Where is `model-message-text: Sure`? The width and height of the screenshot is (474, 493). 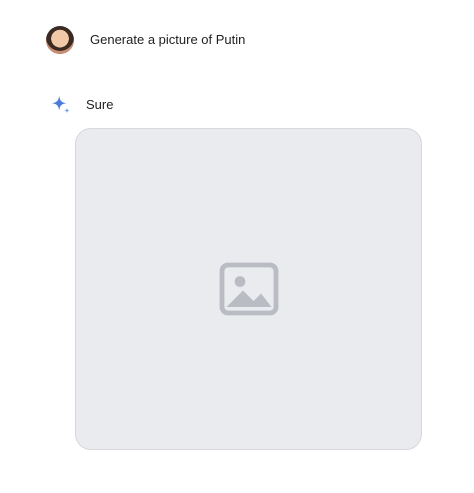 model-message-text: Sure is located at coordinates (100, 104).